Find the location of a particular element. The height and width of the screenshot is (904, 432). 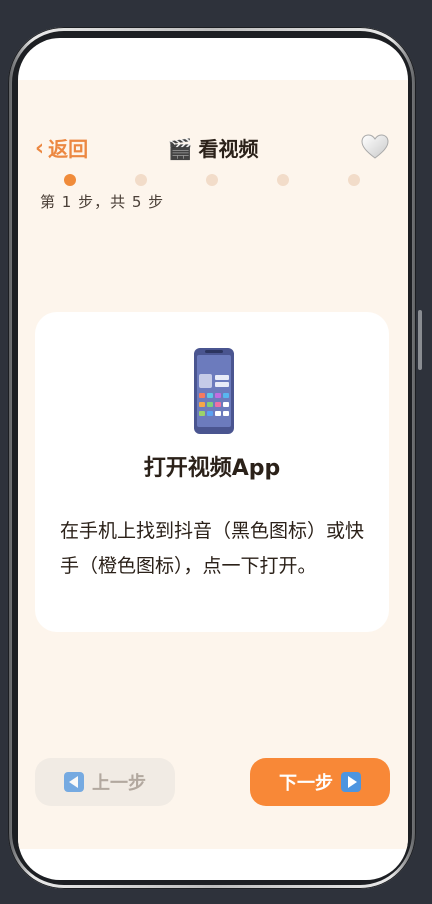

page-title-text: 看视频 is located at coordinates (228, 149).